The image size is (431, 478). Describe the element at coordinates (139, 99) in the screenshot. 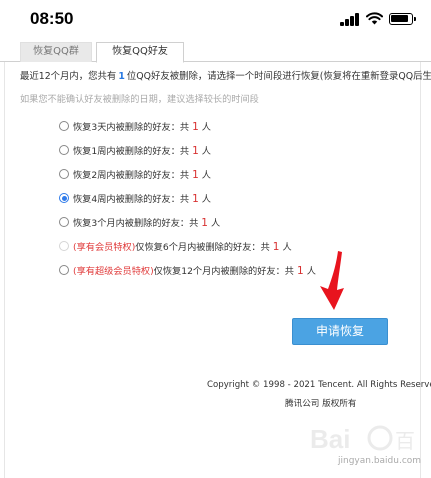

I see `hint-text: 如果您不能确认好友被删除的日期，建议选择较长的时间段` at that location.